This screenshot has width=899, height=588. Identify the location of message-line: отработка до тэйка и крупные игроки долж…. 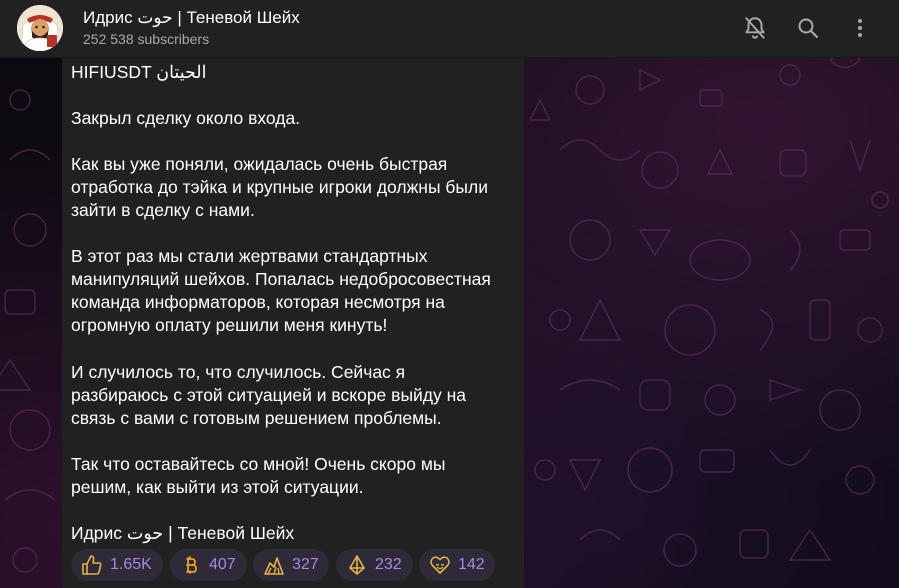
(279, 187).